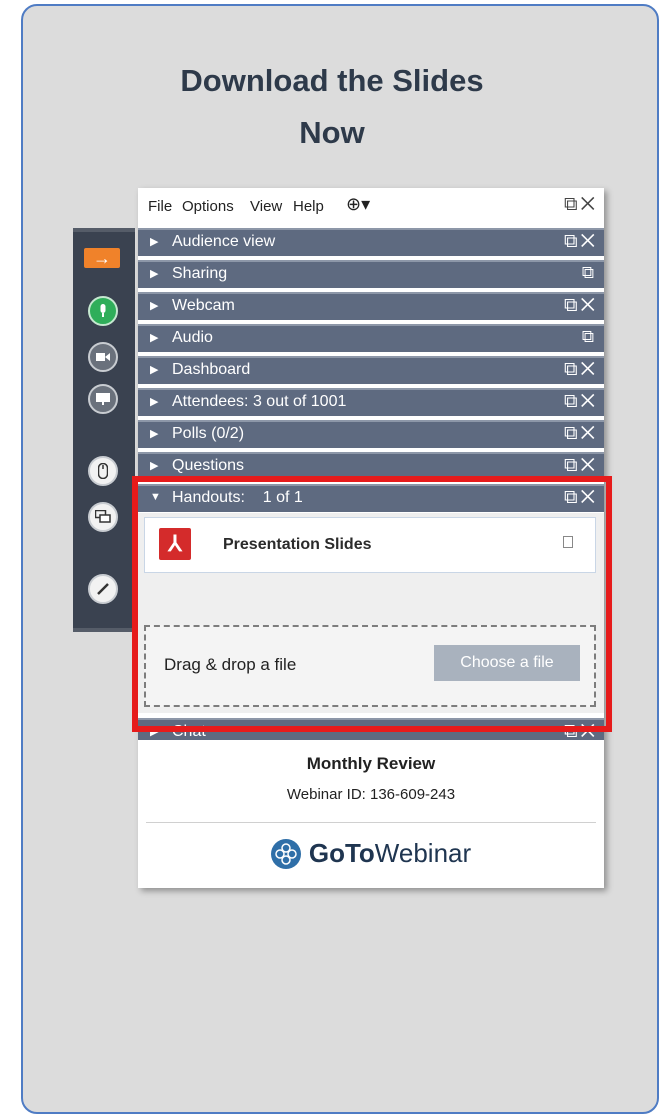 This screenshot has width=664, height=1114. I want to click on webcam-button, so click(103, 357).